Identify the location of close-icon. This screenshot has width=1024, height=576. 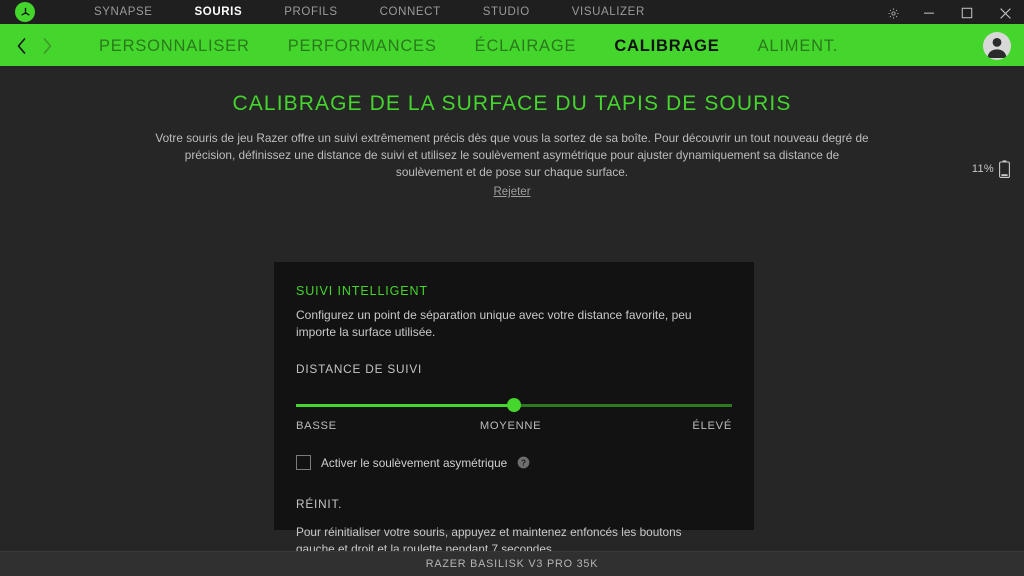
(1005, 13).